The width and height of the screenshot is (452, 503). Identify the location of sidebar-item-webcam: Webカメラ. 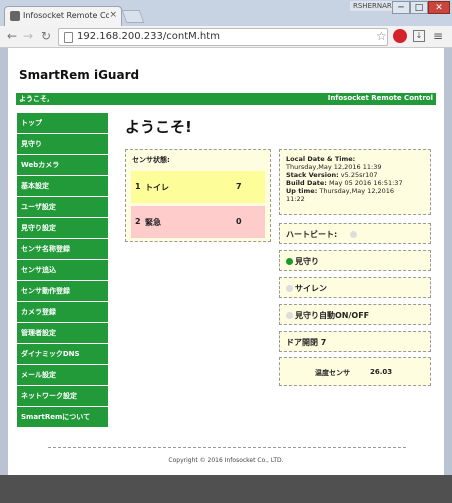
(62, 165).